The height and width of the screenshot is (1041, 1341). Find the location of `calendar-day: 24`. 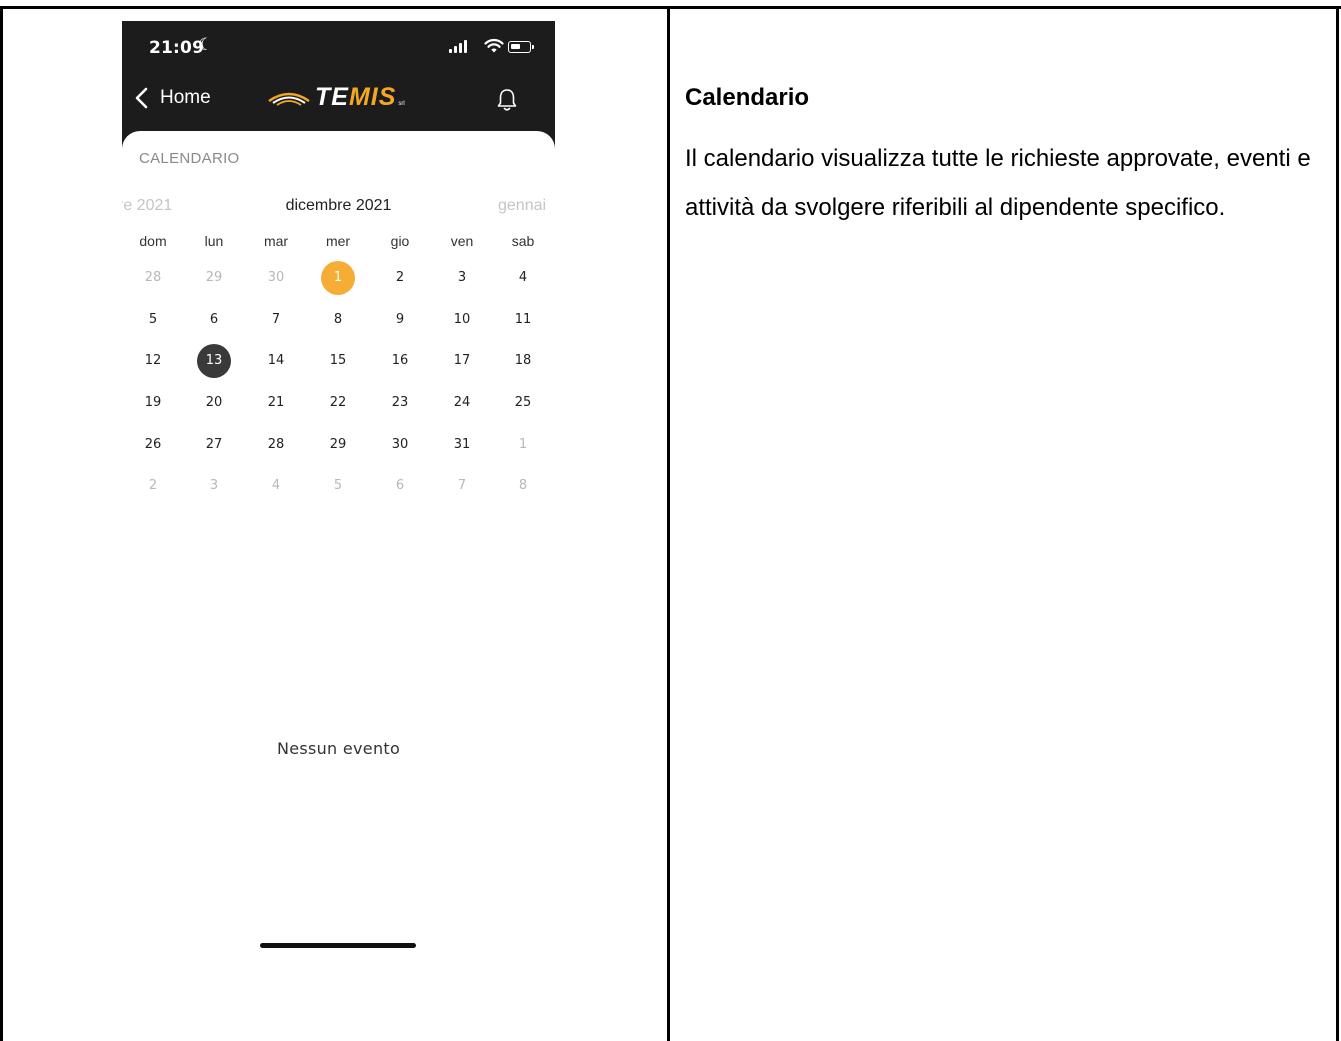

calendar-day: 24 is located at coordinates (462, 403).